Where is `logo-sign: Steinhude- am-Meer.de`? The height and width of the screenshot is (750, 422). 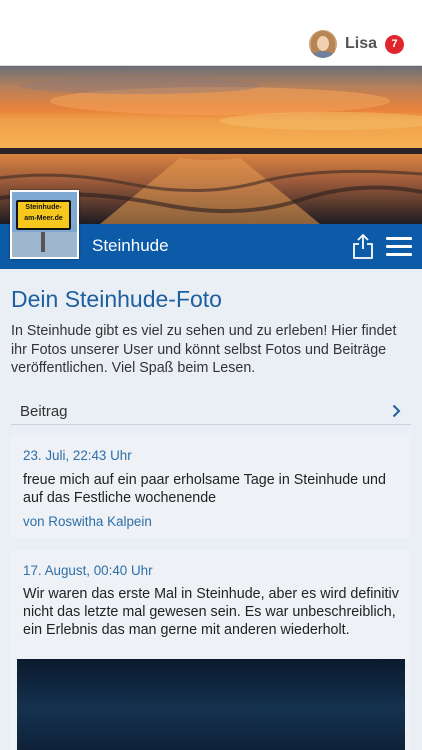
logo-sign: Steinhude- am-Meer.de is located at coordinates (43, 215).